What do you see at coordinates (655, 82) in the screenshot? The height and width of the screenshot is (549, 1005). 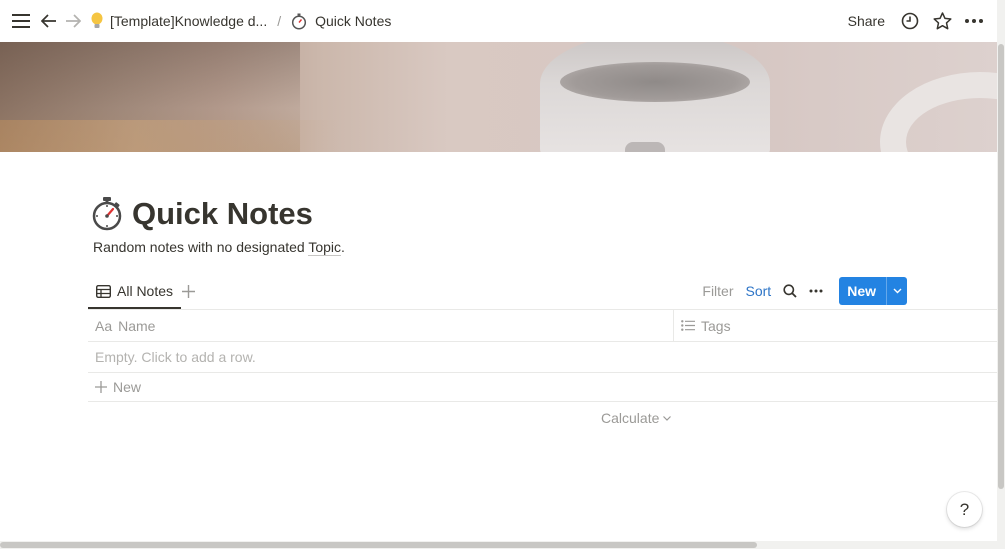 I see `cover-mug-rim` at bounding box center [655, 82].